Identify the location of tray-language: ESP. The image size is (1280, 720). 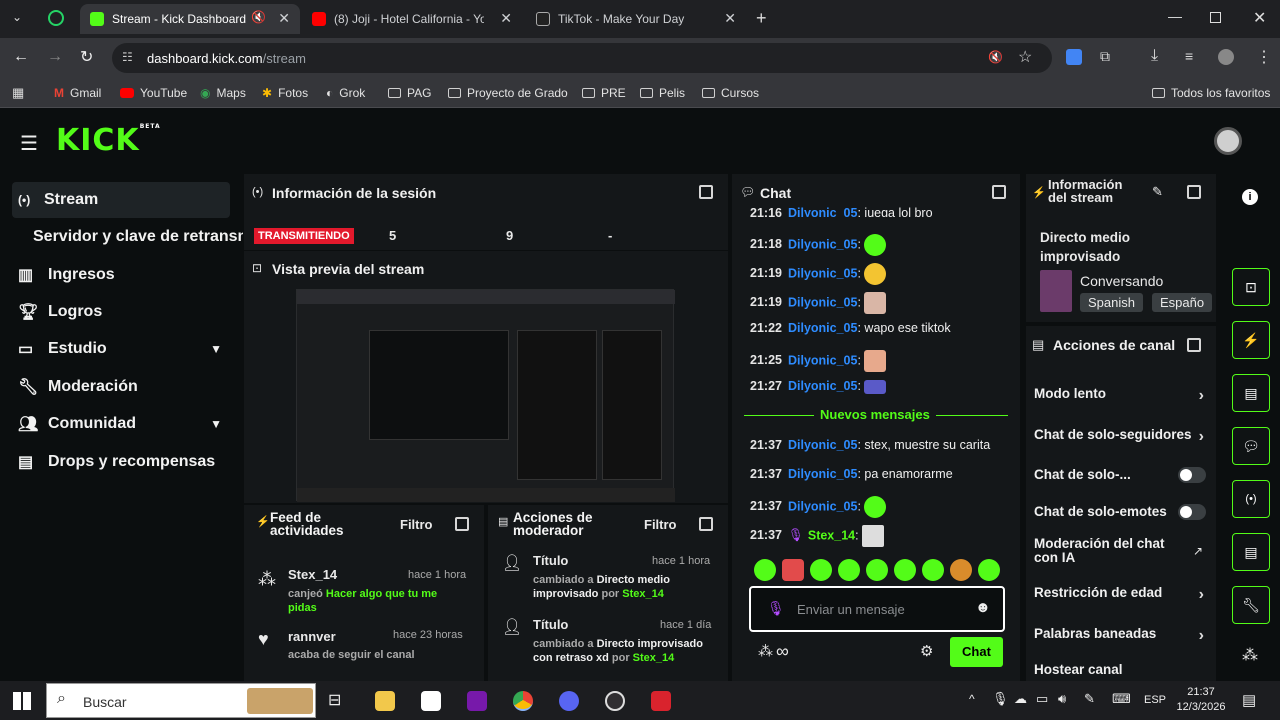
(1155, 700).